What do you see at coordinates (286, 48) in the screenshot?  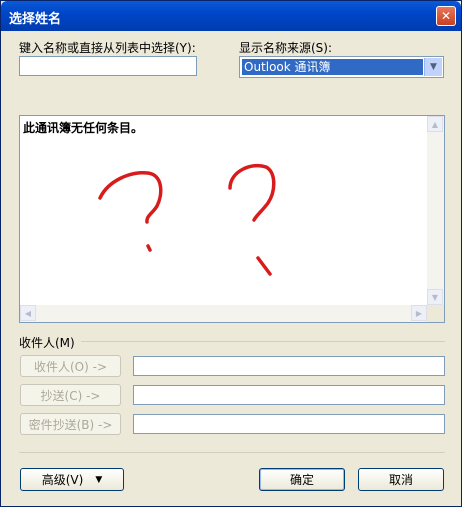 I see `source-label: 显示名称来源(S):` at bounding box center [286, 48].